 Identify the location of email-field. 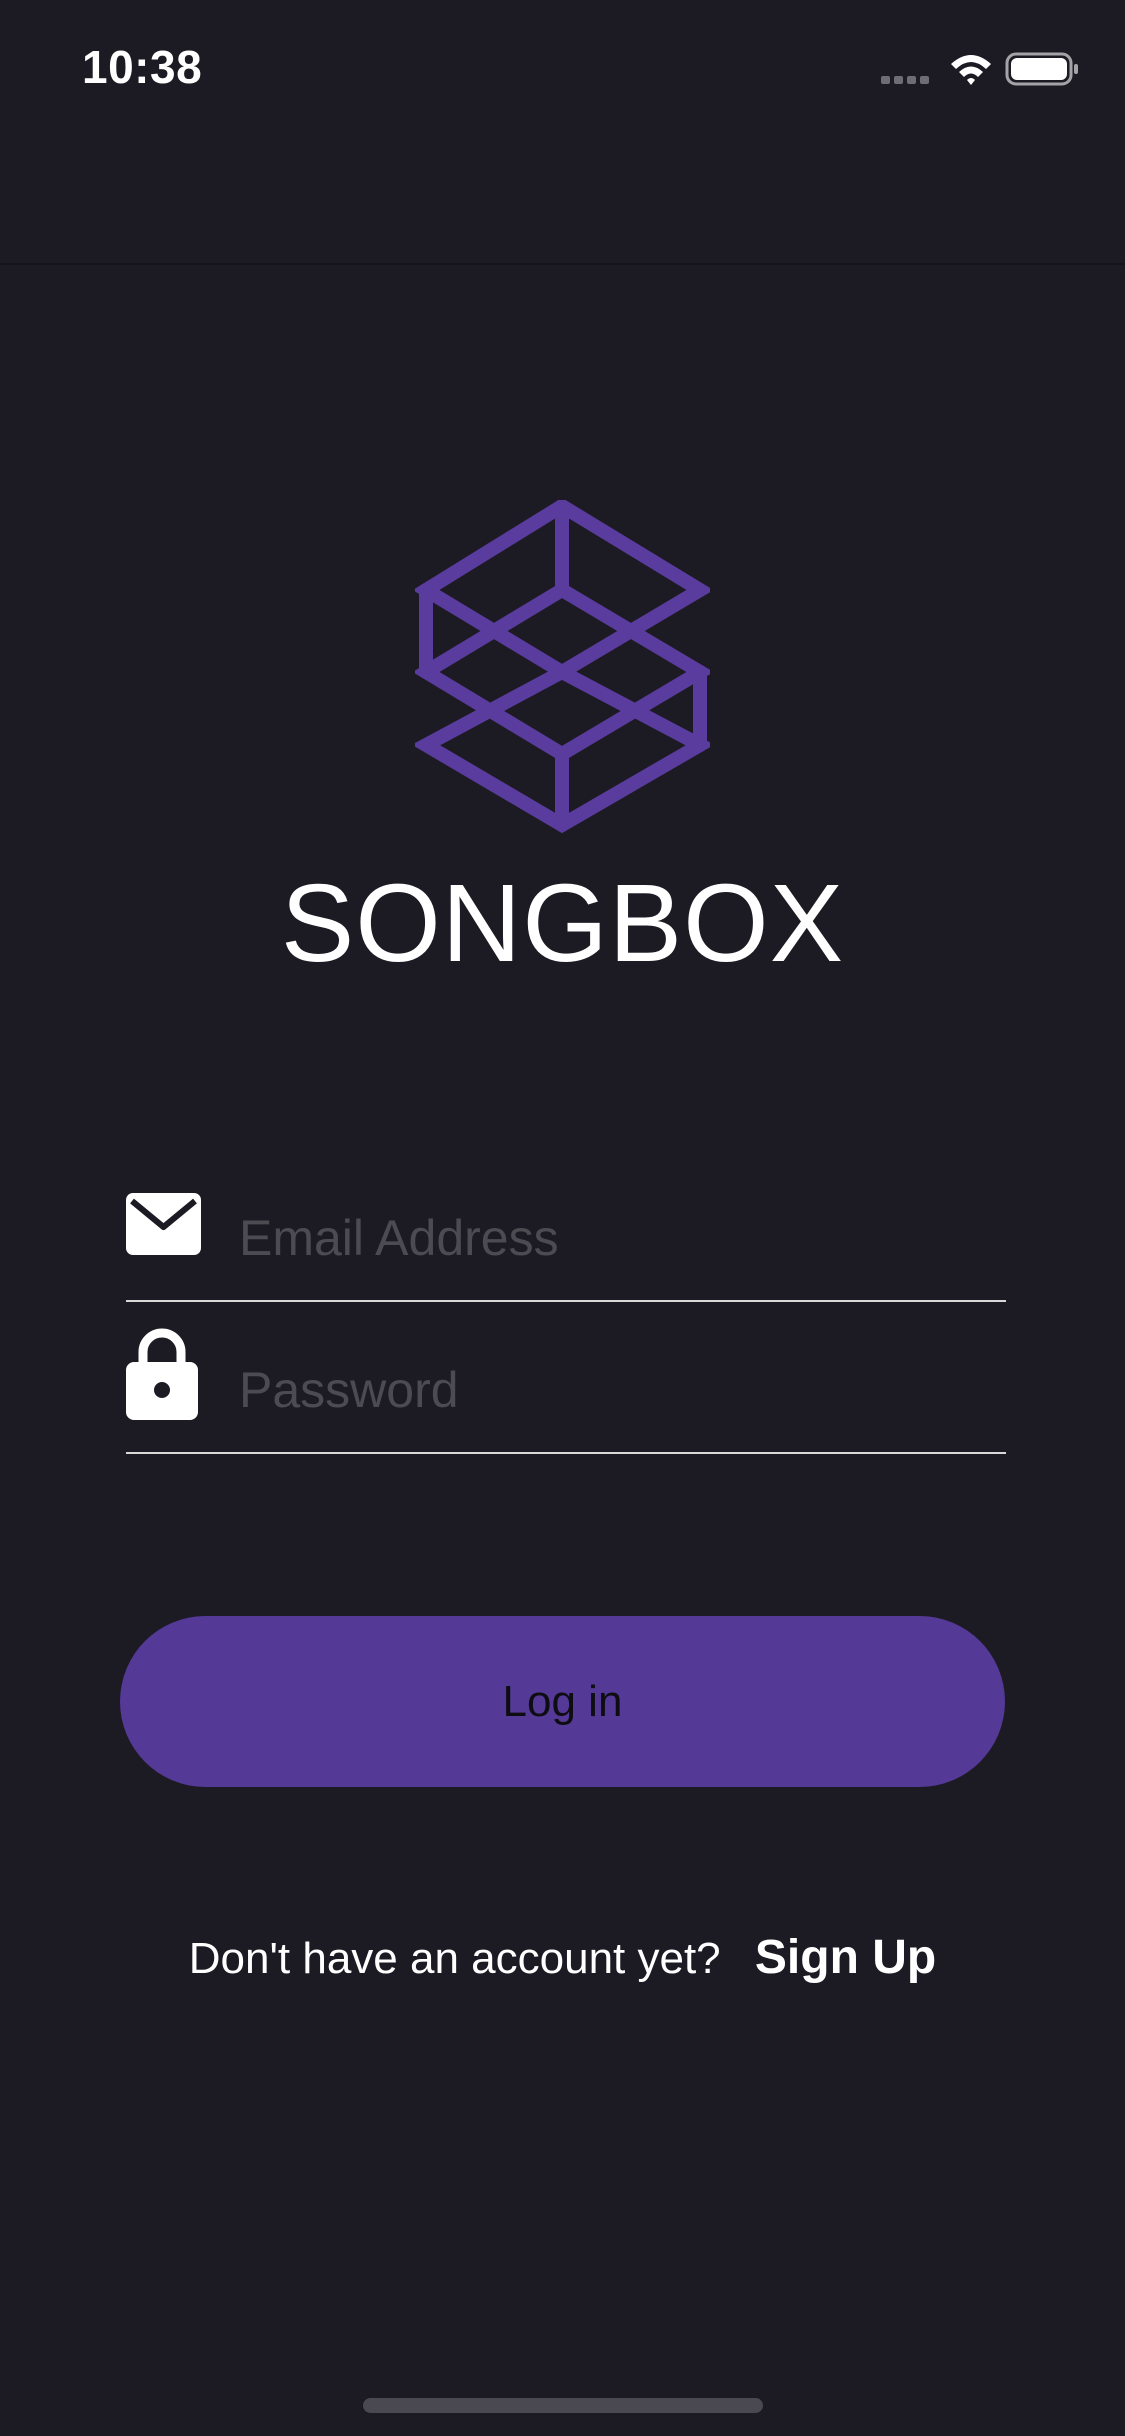
(566, 1245).